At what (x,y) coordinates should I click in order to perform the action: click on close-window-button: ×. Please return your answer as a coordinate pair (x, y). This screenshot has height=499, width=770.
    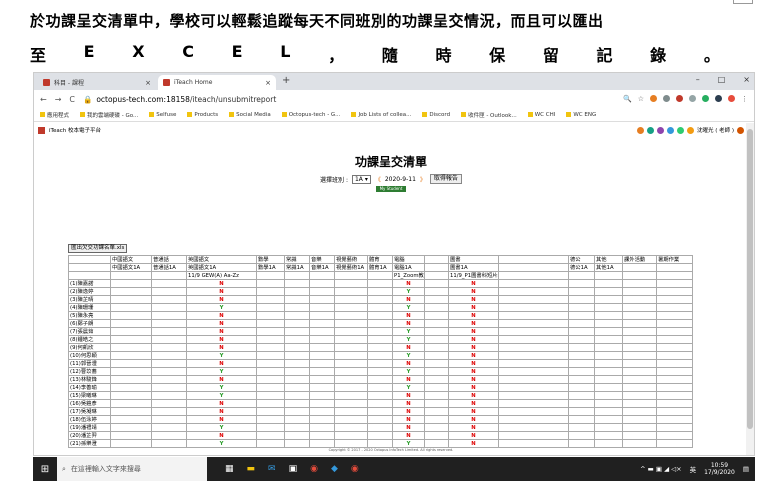
    Looking at the image, I should click on (746, 79).